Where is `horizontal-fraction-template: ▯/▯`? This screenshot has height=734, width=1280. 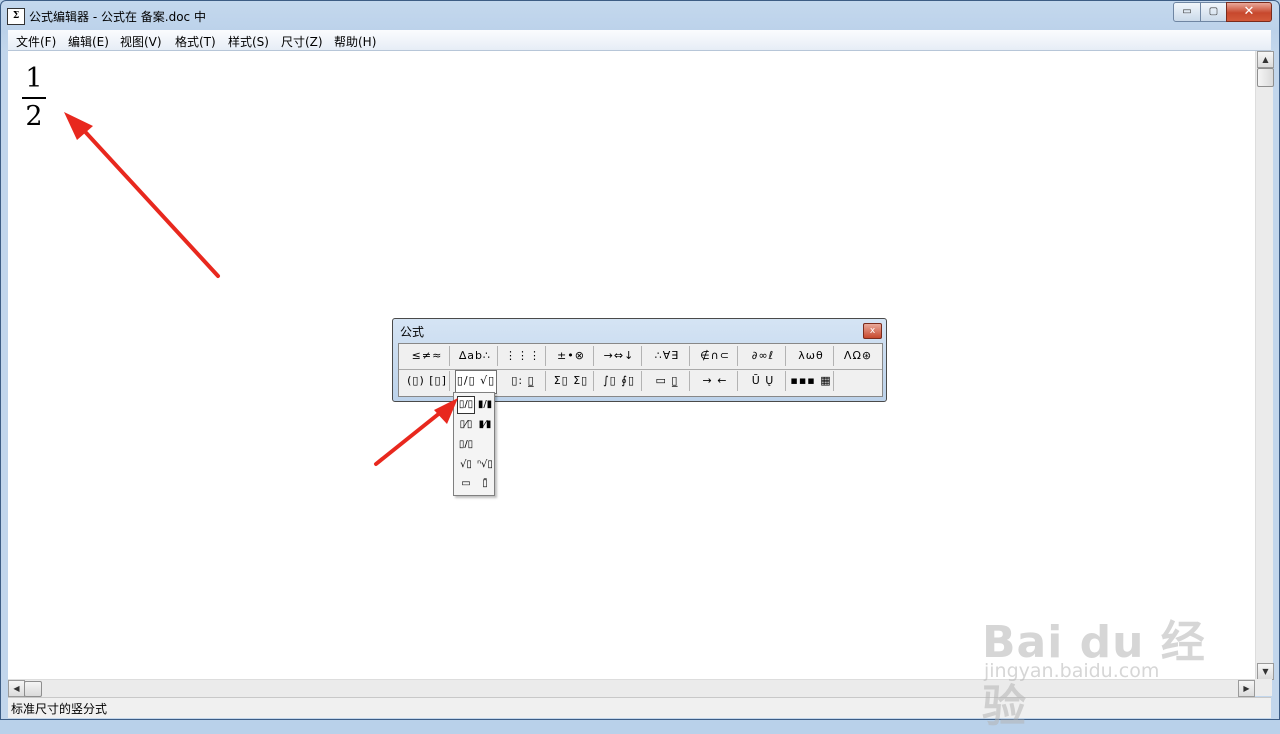 horizontal-fraction-template: ▯/▯ is located at coordinates (466, 445).